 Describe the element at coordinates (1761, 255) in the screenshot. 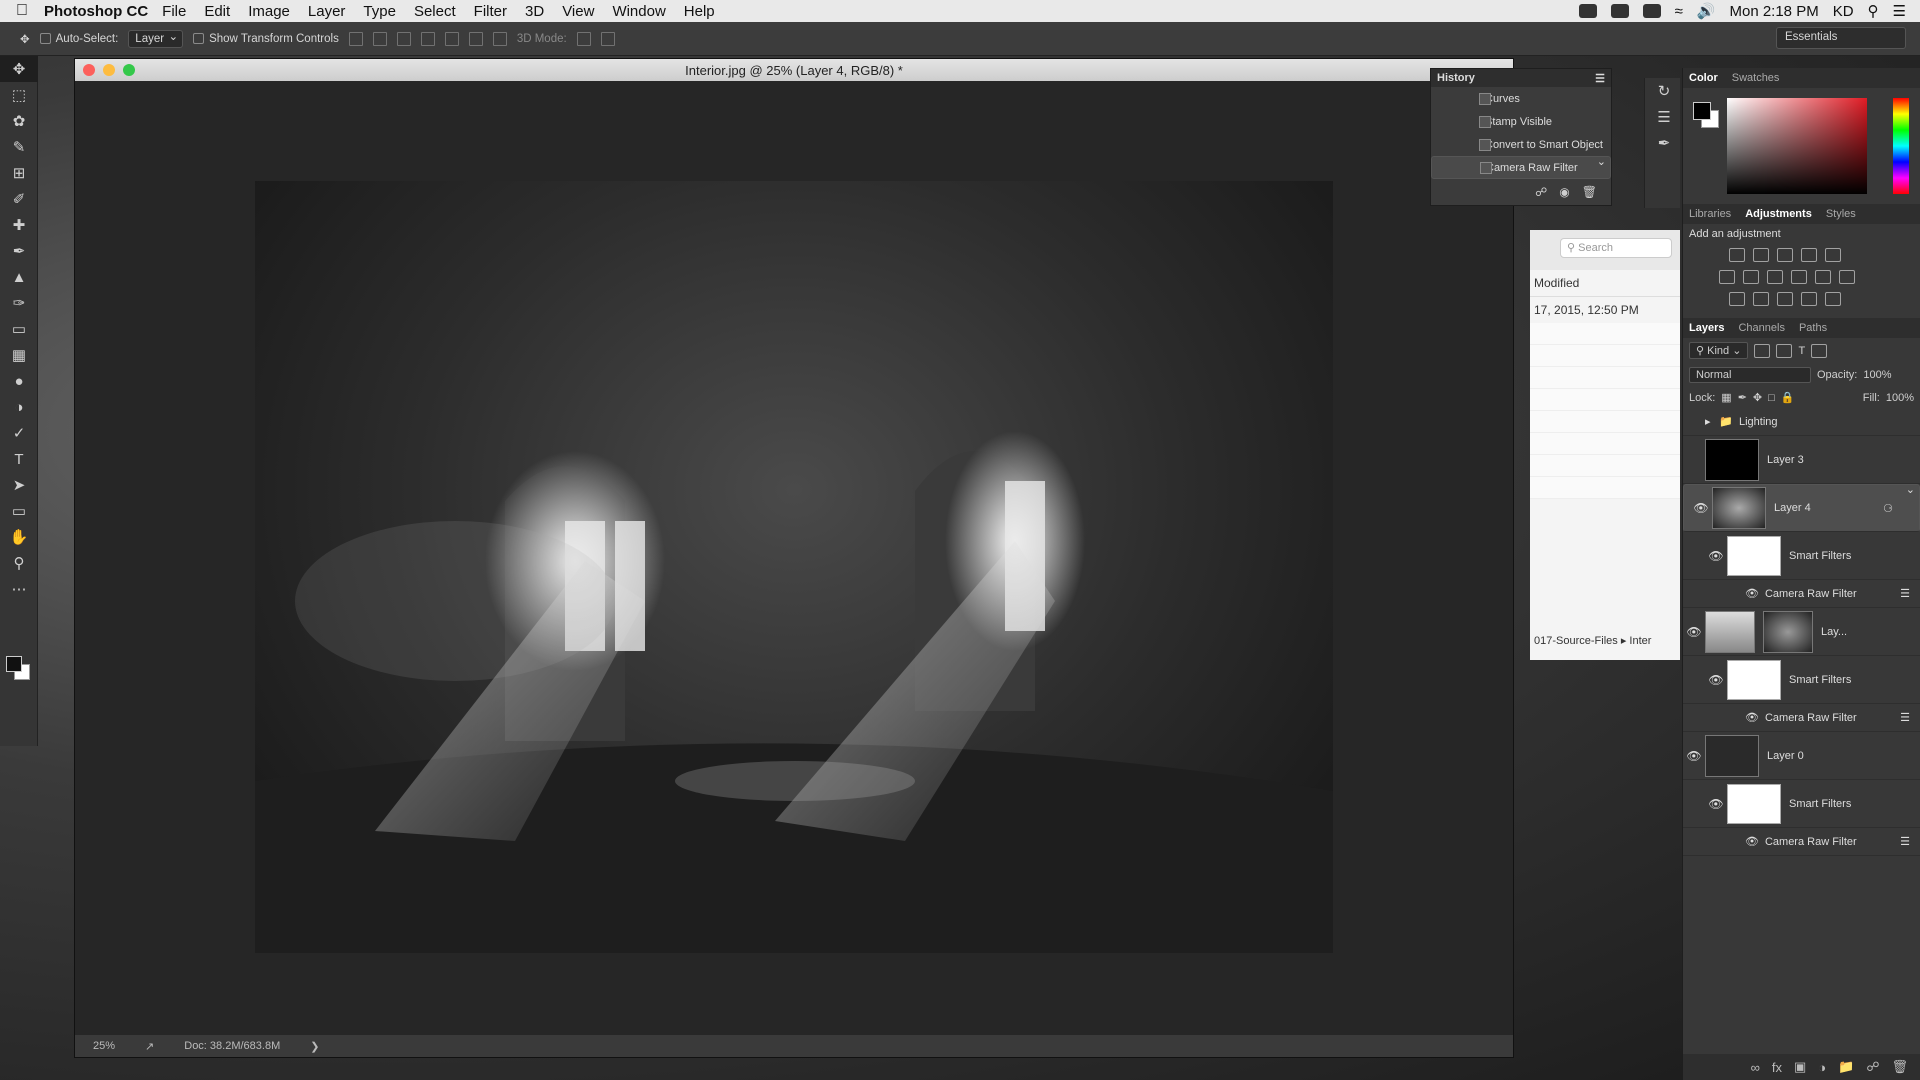

I see `levels-icon` at that location.